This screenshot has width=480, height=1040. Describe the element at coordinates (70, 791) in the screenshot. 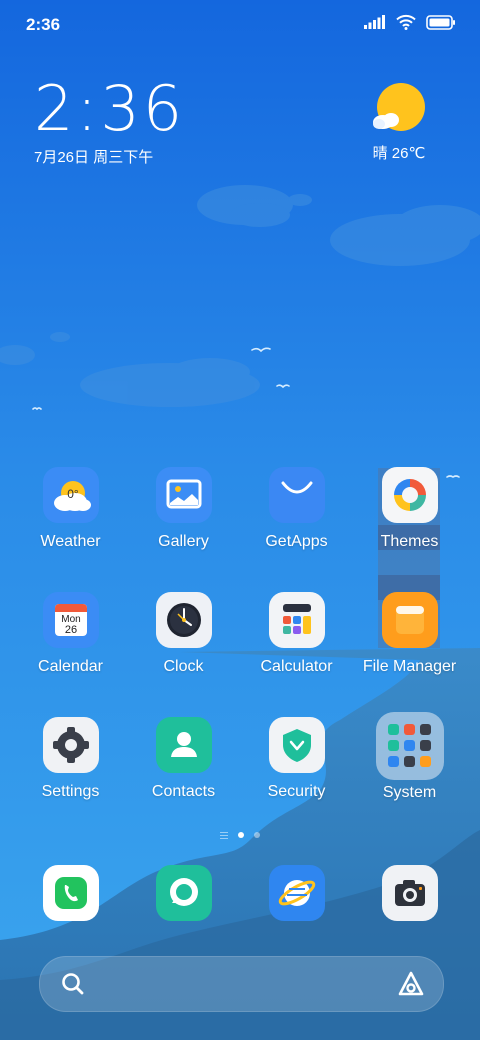

I see `app-label-settings: Settings` at that location.